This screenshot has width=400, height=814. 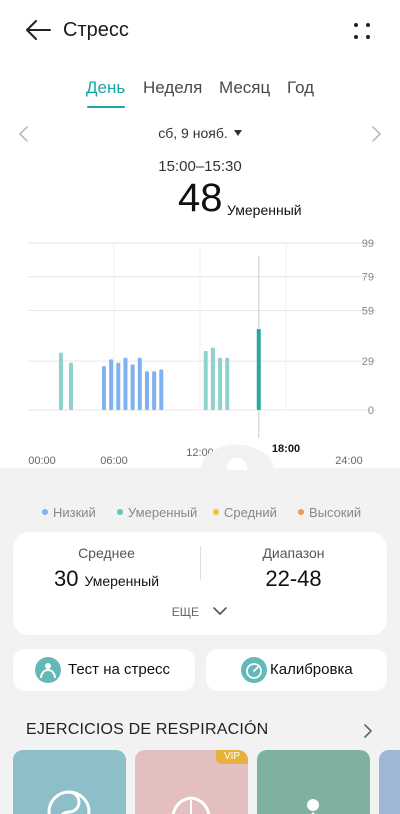 I want to click on range-label: Диапазон, so click(x=293, y=553).